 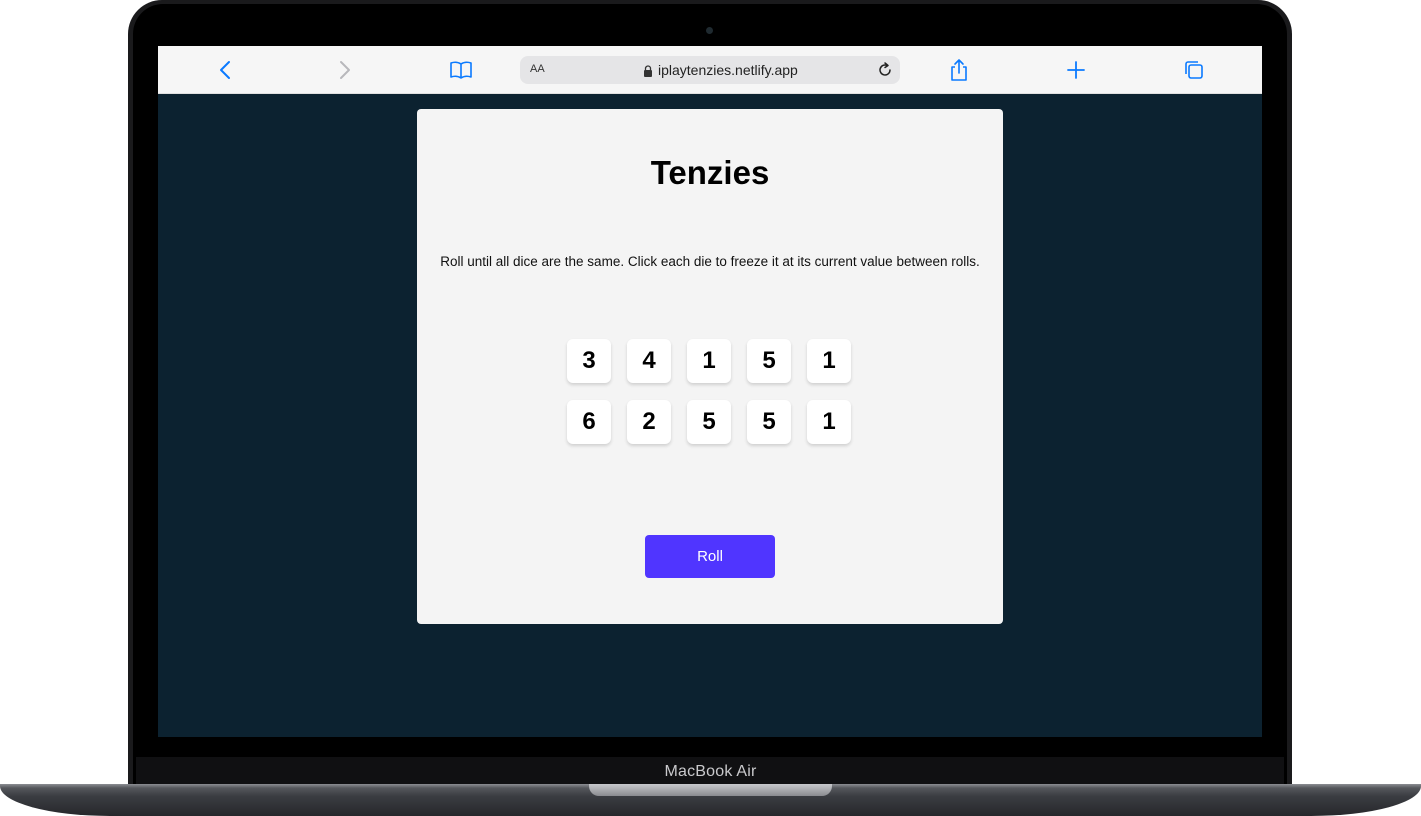 I want to click on chevron-right-icon, so click(x=344, y=70).